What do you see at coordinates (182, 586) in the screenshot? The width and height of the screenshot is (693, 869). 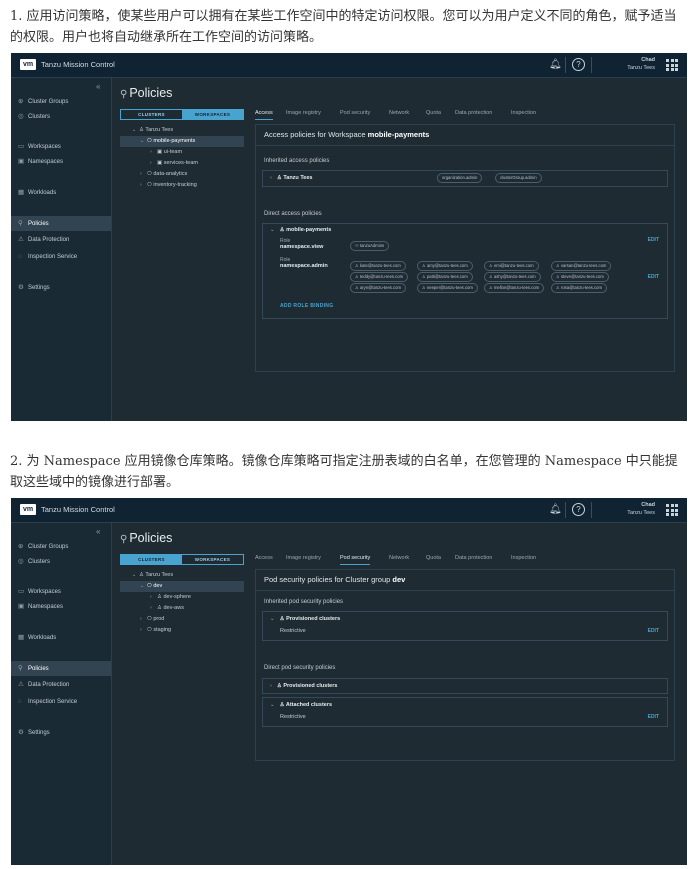 I see `tree-item-selected: ⌄ ⎔ dev` at bounding box center [182, 586].